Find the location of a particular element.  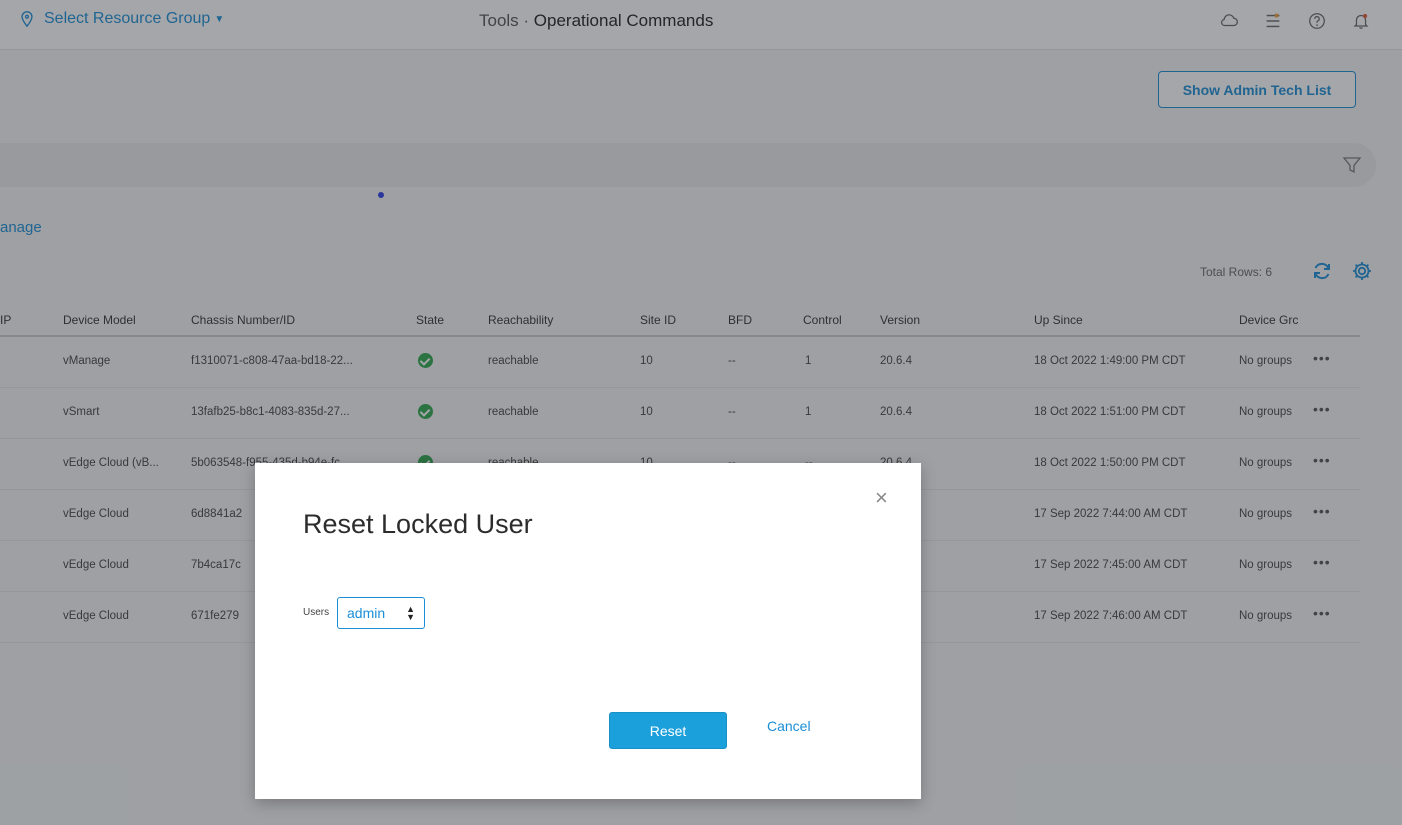

users-selected-value: admin is located at coordinates (366, 613).